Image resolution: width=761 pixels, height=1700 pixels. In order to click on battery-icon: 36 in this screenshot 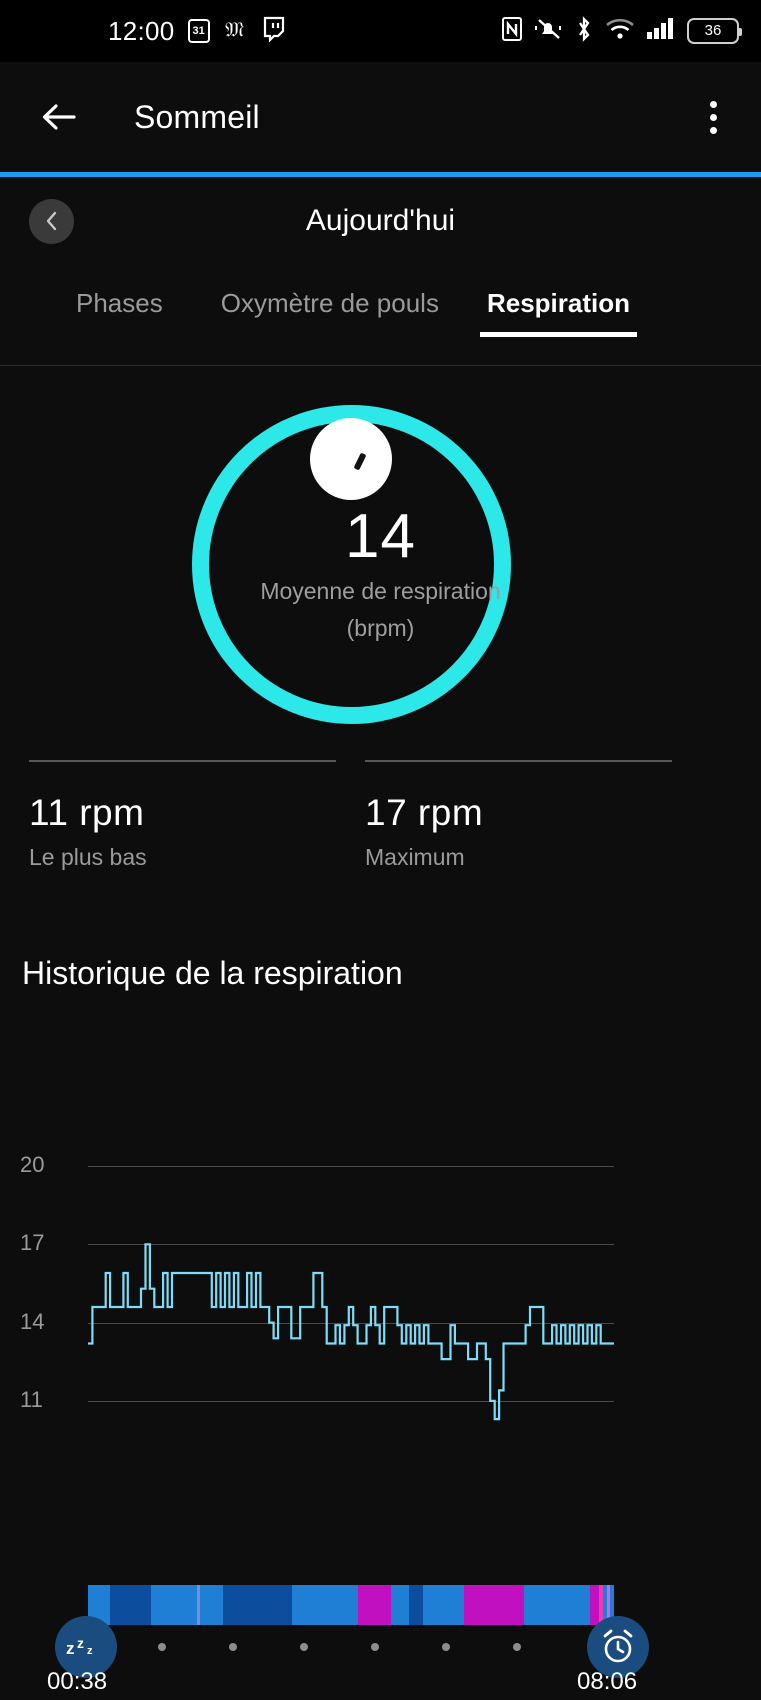, I will do `click(714, 31)`.